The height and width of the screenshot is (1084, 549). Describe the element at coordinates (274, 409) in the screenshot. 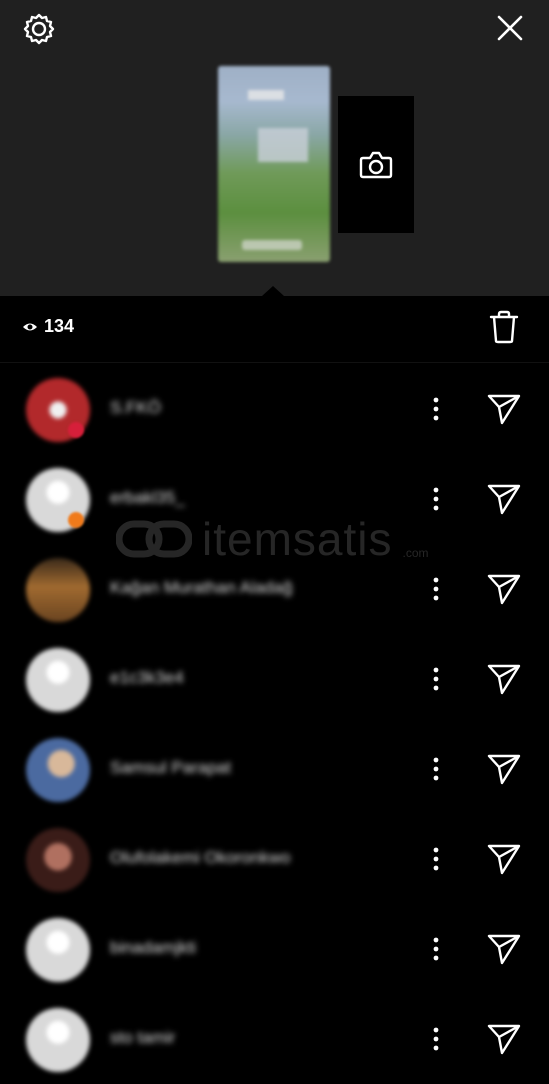

I see `viewer-row: S.FKÖ` at that location.